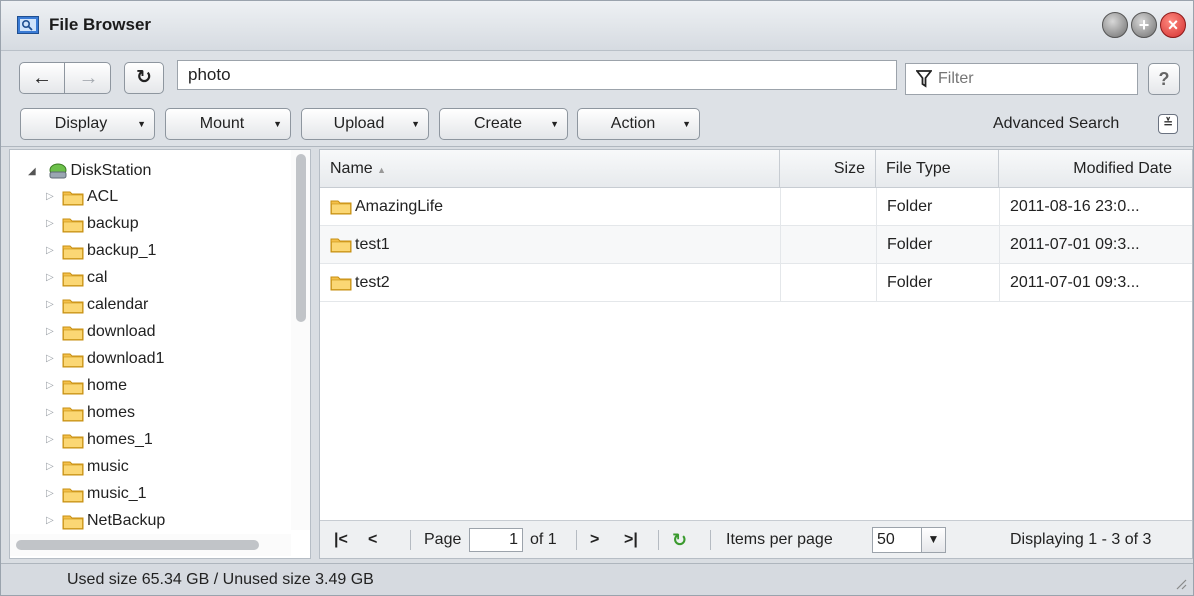 This screenshot has height=596, width=1194. Describe the element at coordinates (594, 539) in the screenshot. I see `next-page-button: >` at that location.